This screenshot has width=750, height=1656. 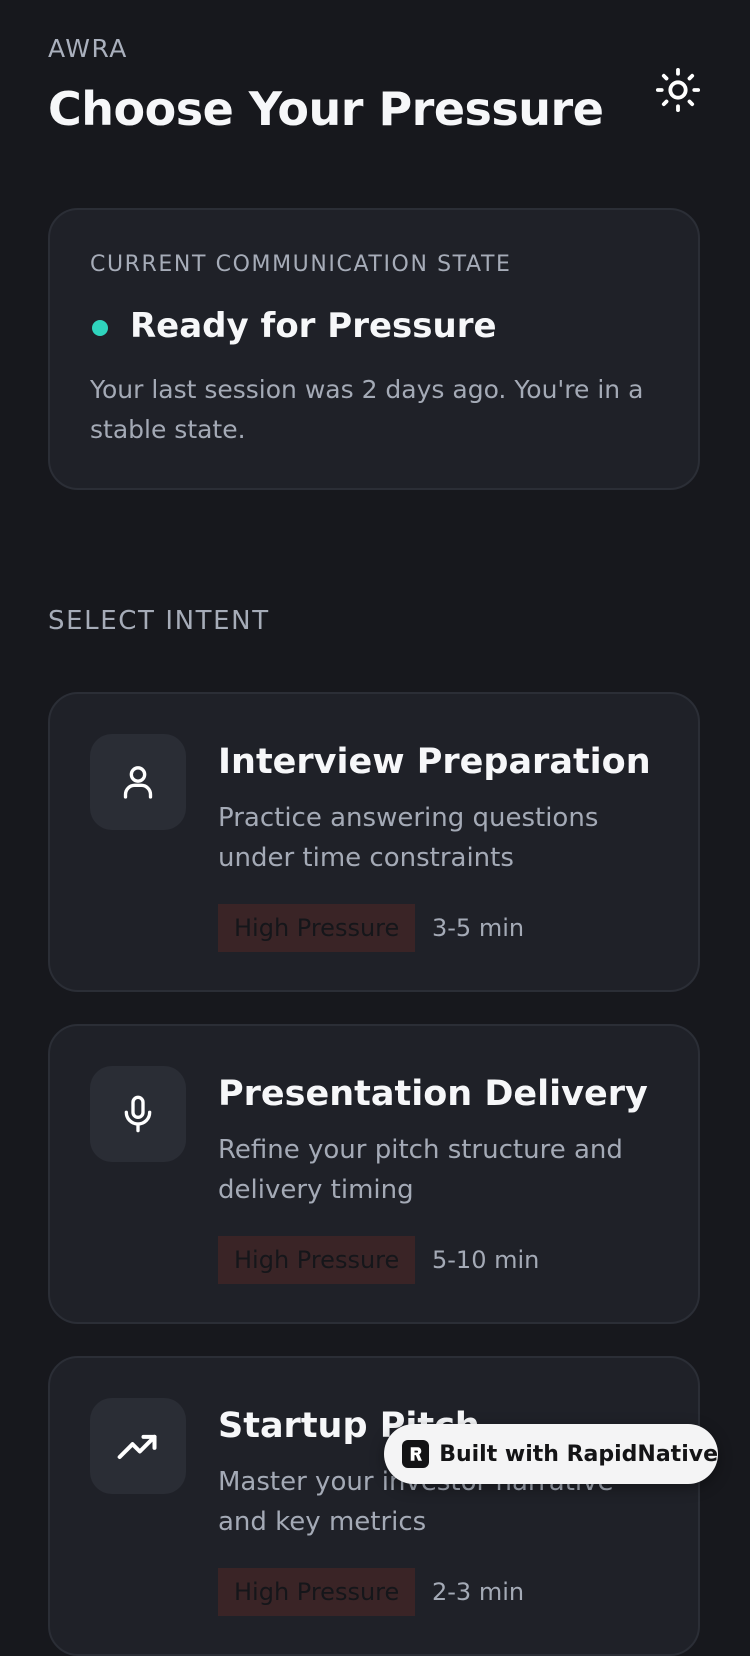 What do you see at coordinates (433, 1094) in the screenshot?
I see `intent-title: Presentation Delivery` at bounding box center [433, 1094].